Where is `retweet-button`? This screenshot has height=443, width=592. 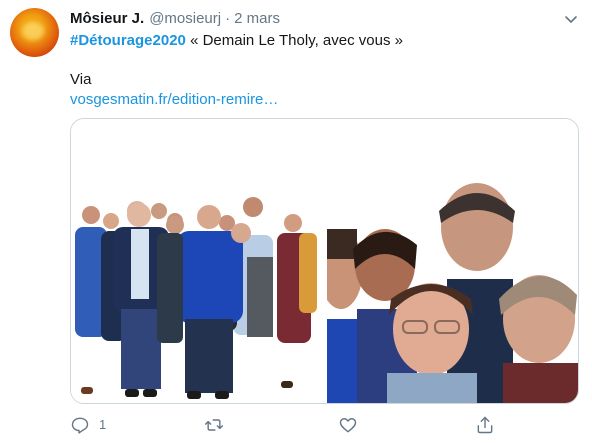 retweet-button is located at coordinates (214, 425).